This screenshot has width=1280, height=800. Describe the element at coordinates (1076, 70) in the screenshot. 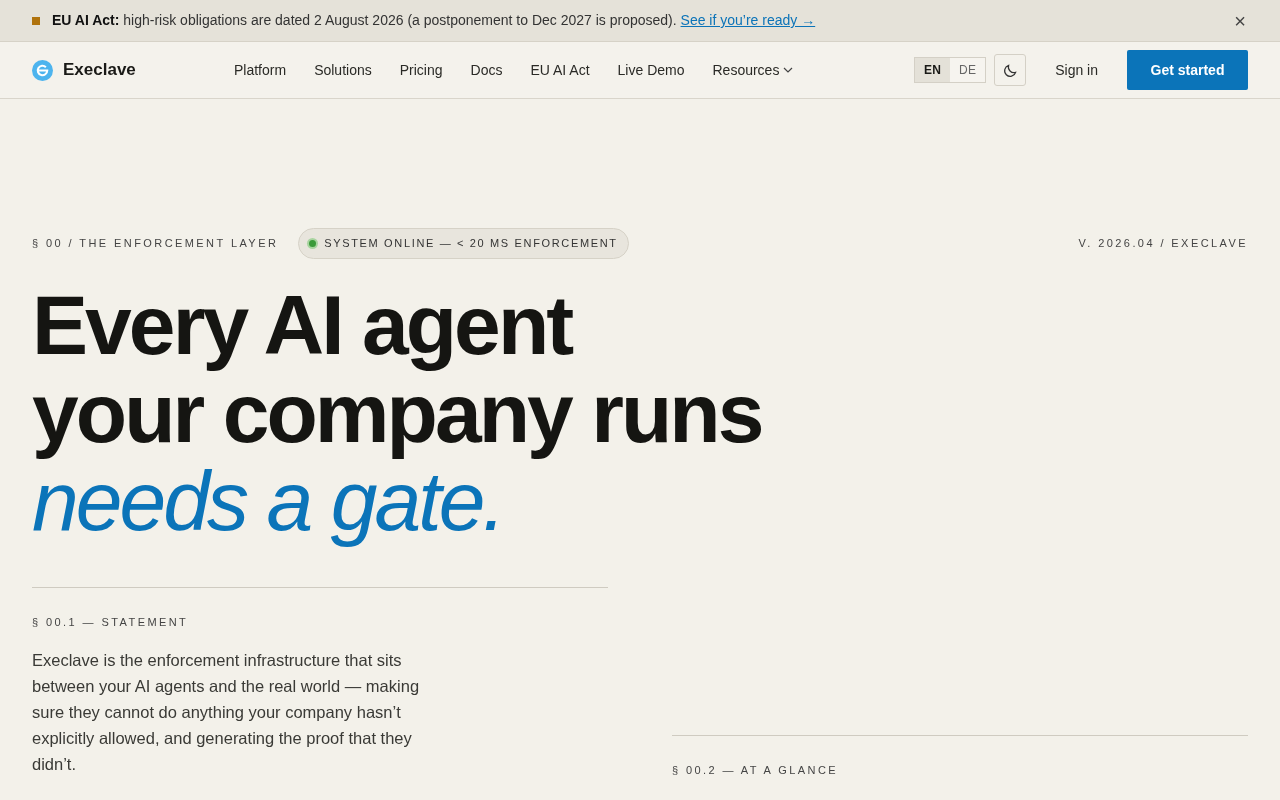

I see `sign-in-button: Sign in` at that location.